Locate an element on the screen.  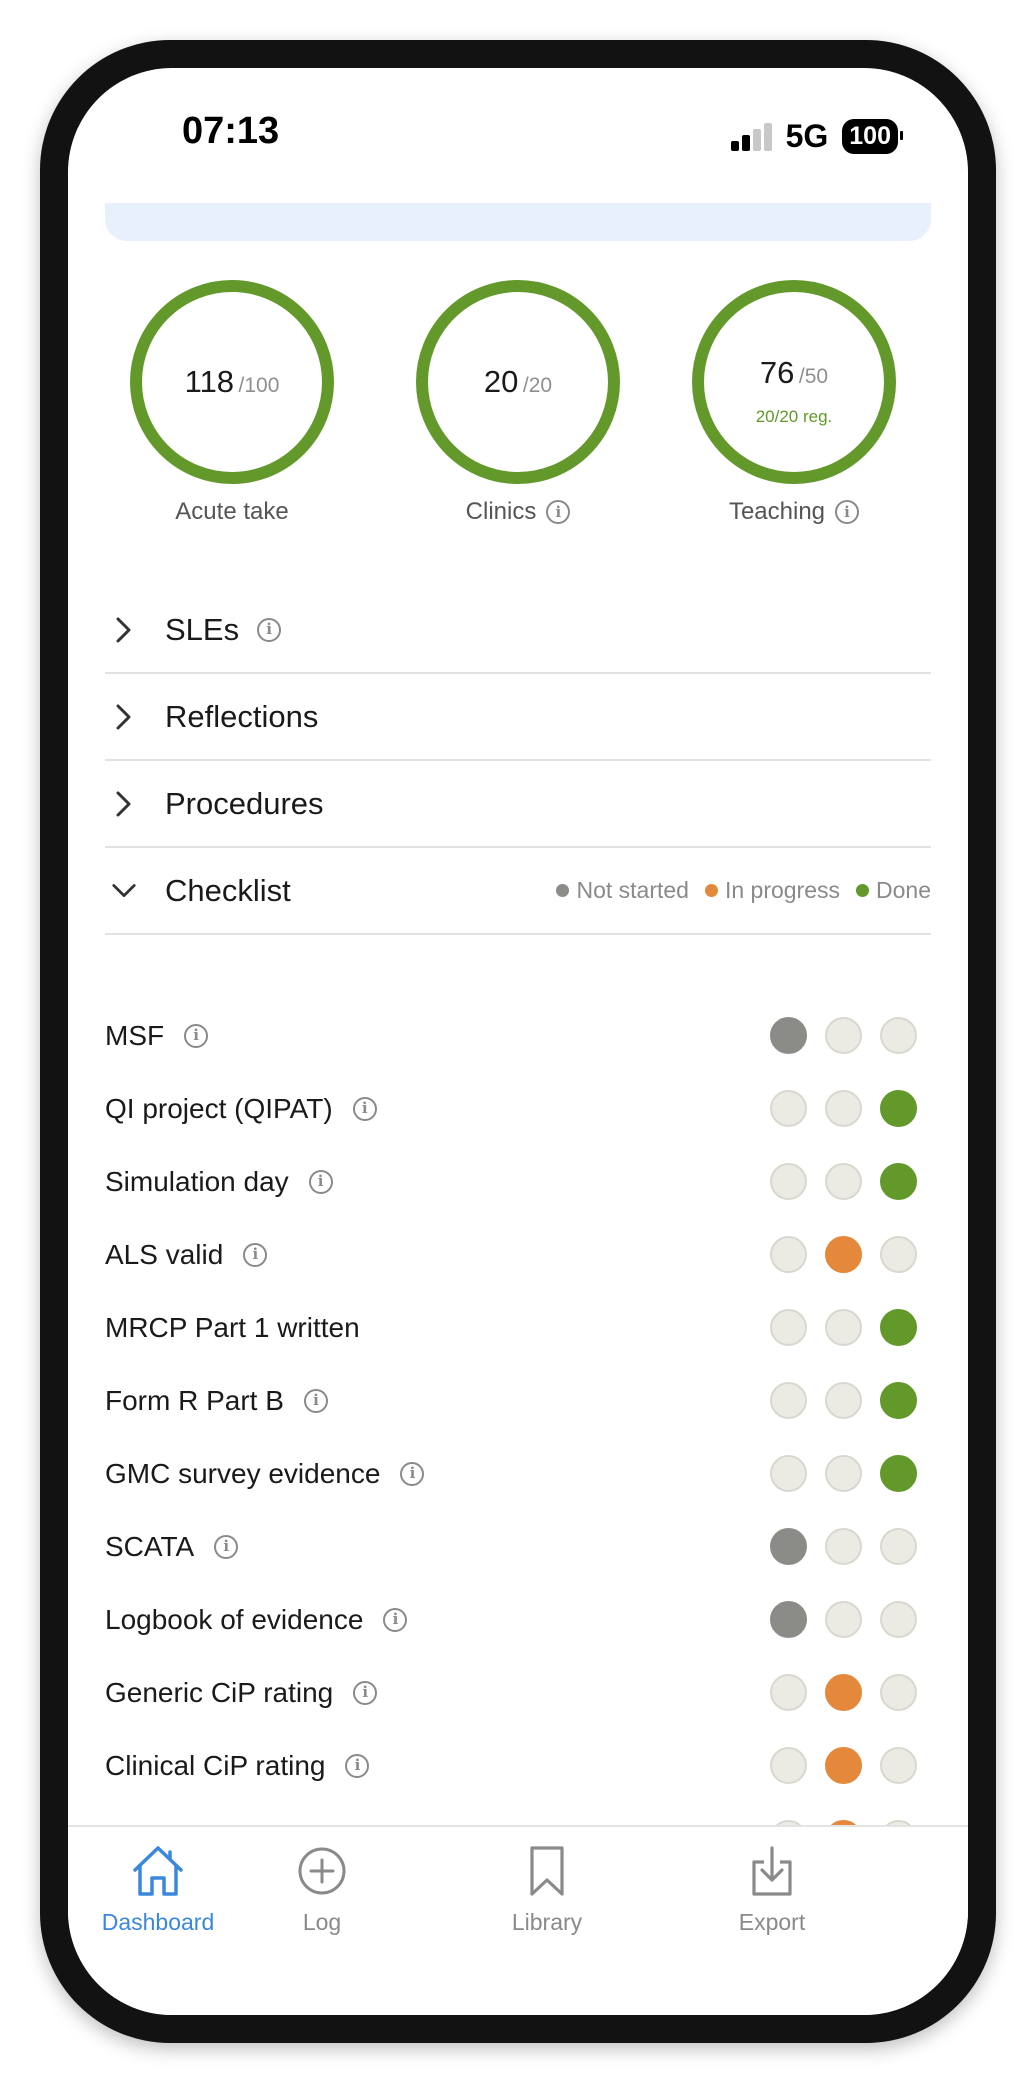
tab-label: Export is located at coordinates (772, 1922).